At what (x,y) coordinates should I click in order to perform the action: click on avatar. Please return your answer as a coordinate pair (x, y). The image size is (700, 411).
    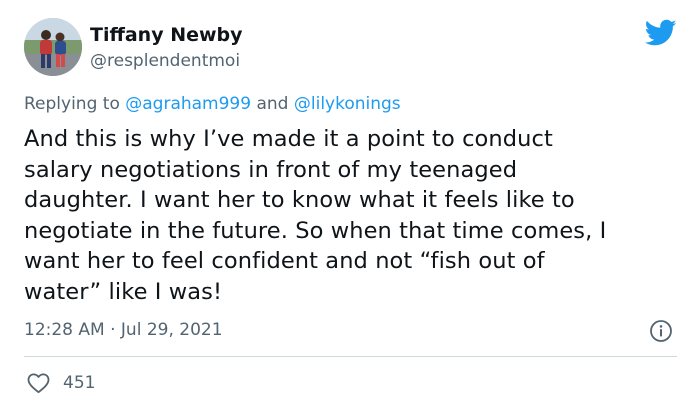
    Looking at the image, I should click on (53, 47).